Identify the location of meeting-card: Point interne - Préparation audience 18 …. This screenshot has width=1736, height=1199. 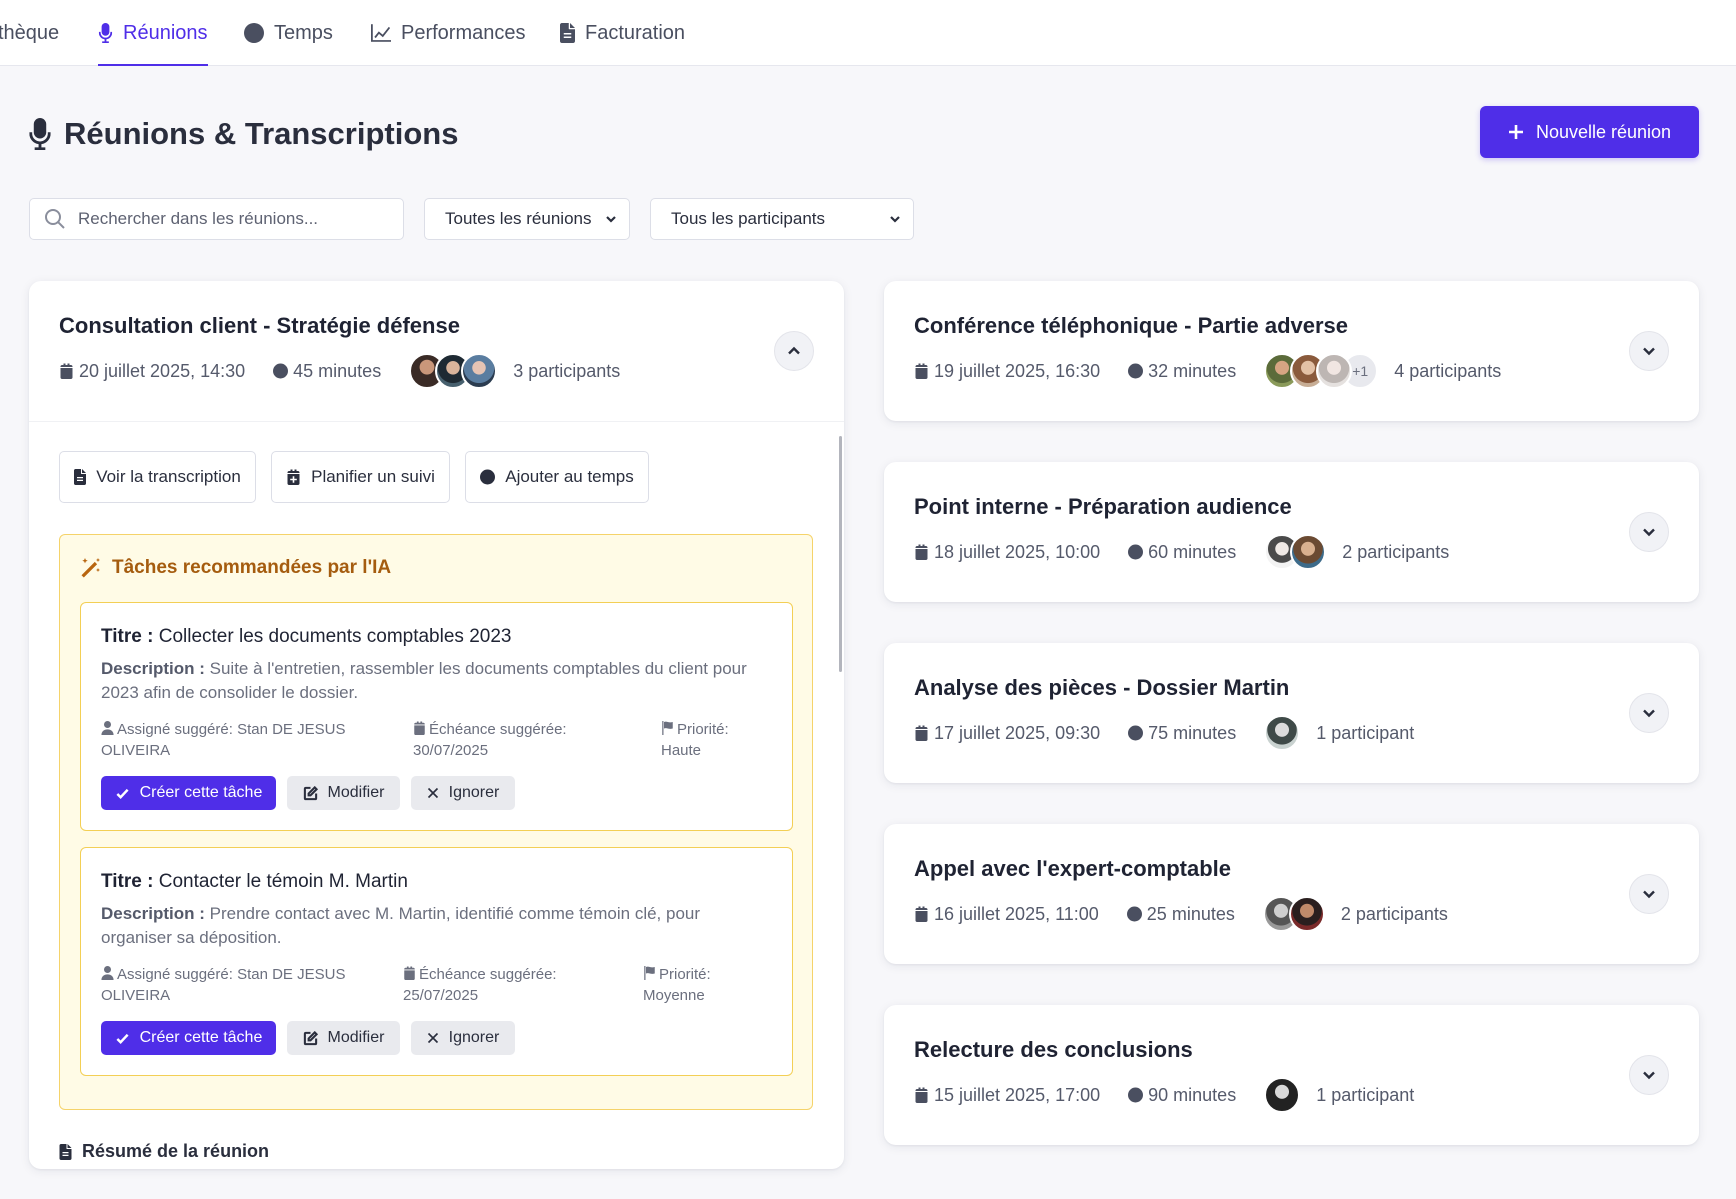
(1291, 532).